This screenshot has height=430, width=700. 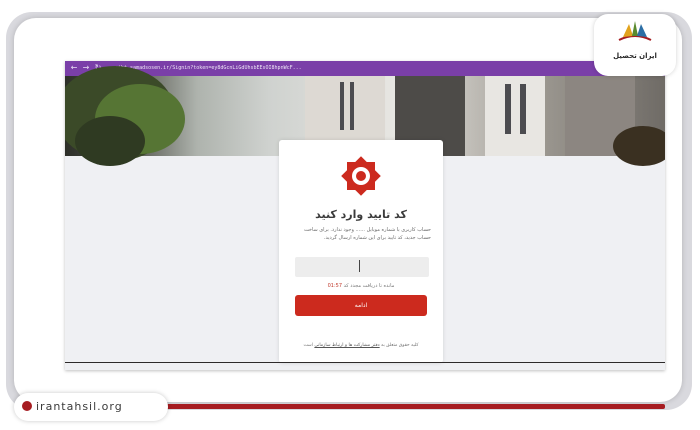 I want to click on university-logo-icon, so click(x=361, y=176).